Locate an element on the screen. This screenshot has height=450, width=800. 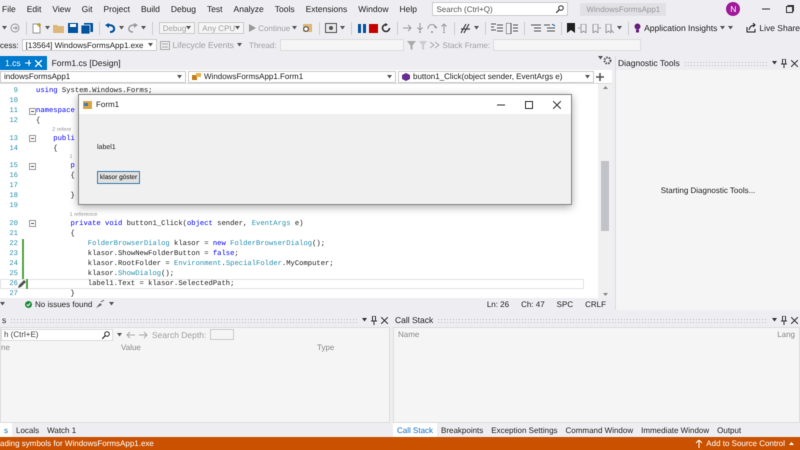
whitespace-indicator: SPC is located at coordinates (565, 304).